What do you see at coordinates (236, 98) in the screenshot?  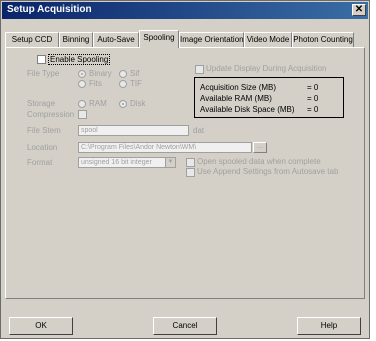 I see `available-ram-label: Available RAM (MB)` at bounding box center [236, 98].